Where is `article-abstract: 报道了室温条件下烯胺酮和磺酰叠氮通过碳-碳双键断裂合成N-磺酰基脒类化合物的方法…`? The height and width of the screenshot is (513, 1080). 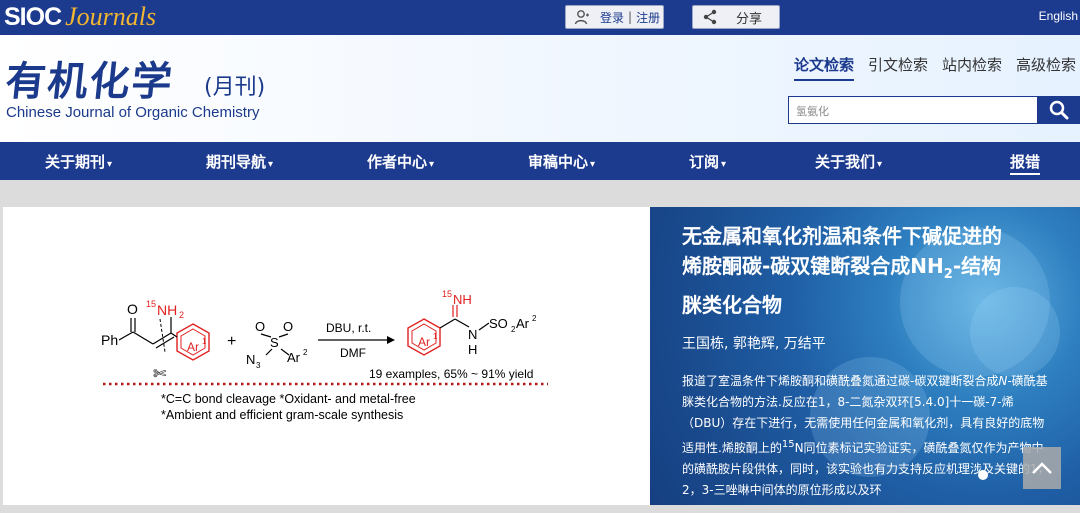
article-abstract: 报道了室温条件下烯胺酮和磺酰叠氮通过碳-碳双键断裂合成N-磺酰基脒类化合物的方法… is located at coordinates (866, 435).